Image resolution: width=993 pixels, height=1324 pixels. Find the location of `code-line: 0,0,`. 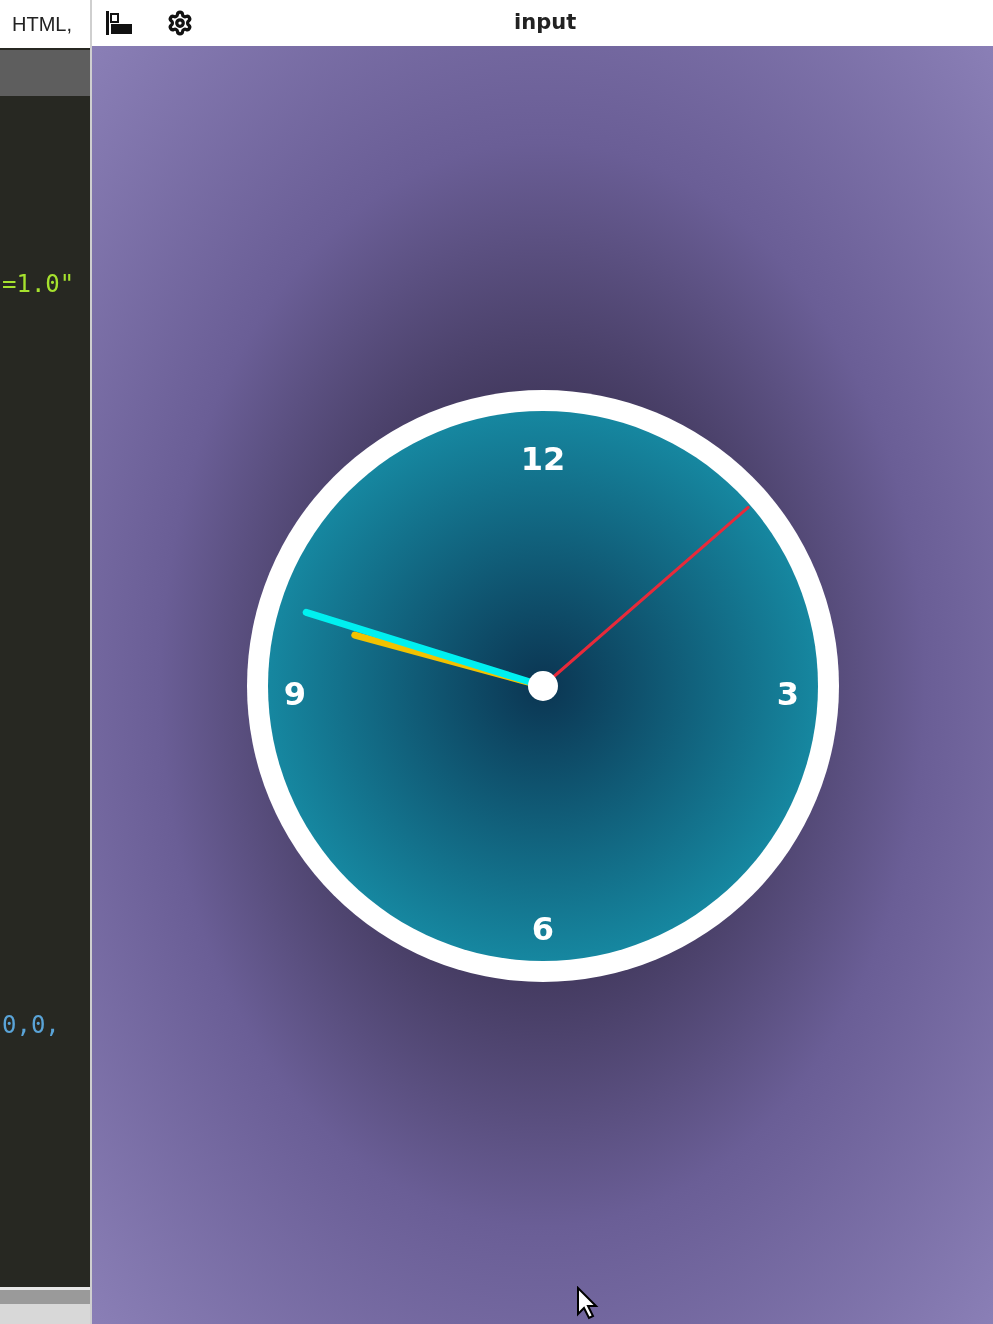

code-line: 0,0, is located at coordinates (31, 1025).